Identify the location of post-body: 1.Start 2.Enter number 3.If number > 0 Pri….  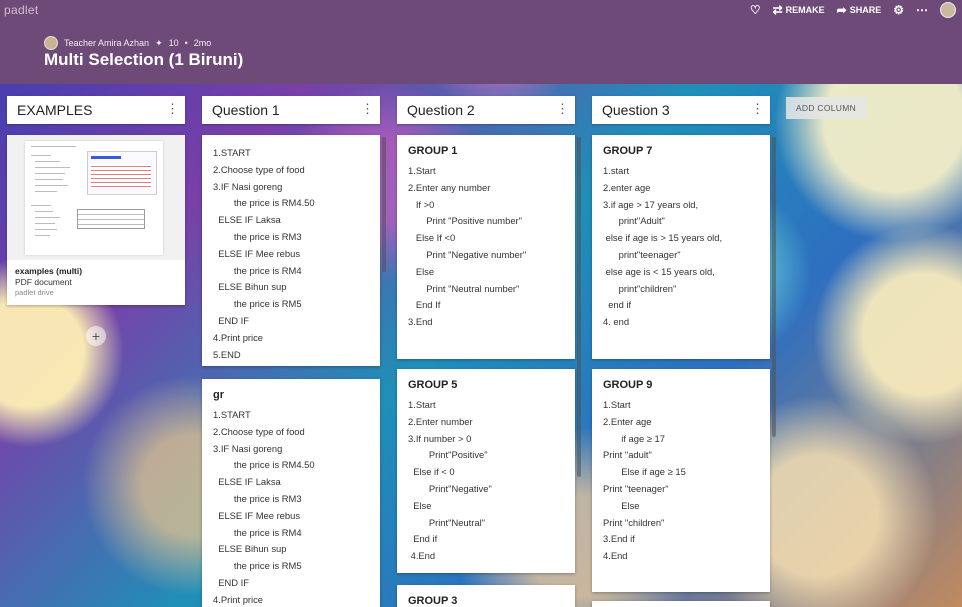
(486, 481).